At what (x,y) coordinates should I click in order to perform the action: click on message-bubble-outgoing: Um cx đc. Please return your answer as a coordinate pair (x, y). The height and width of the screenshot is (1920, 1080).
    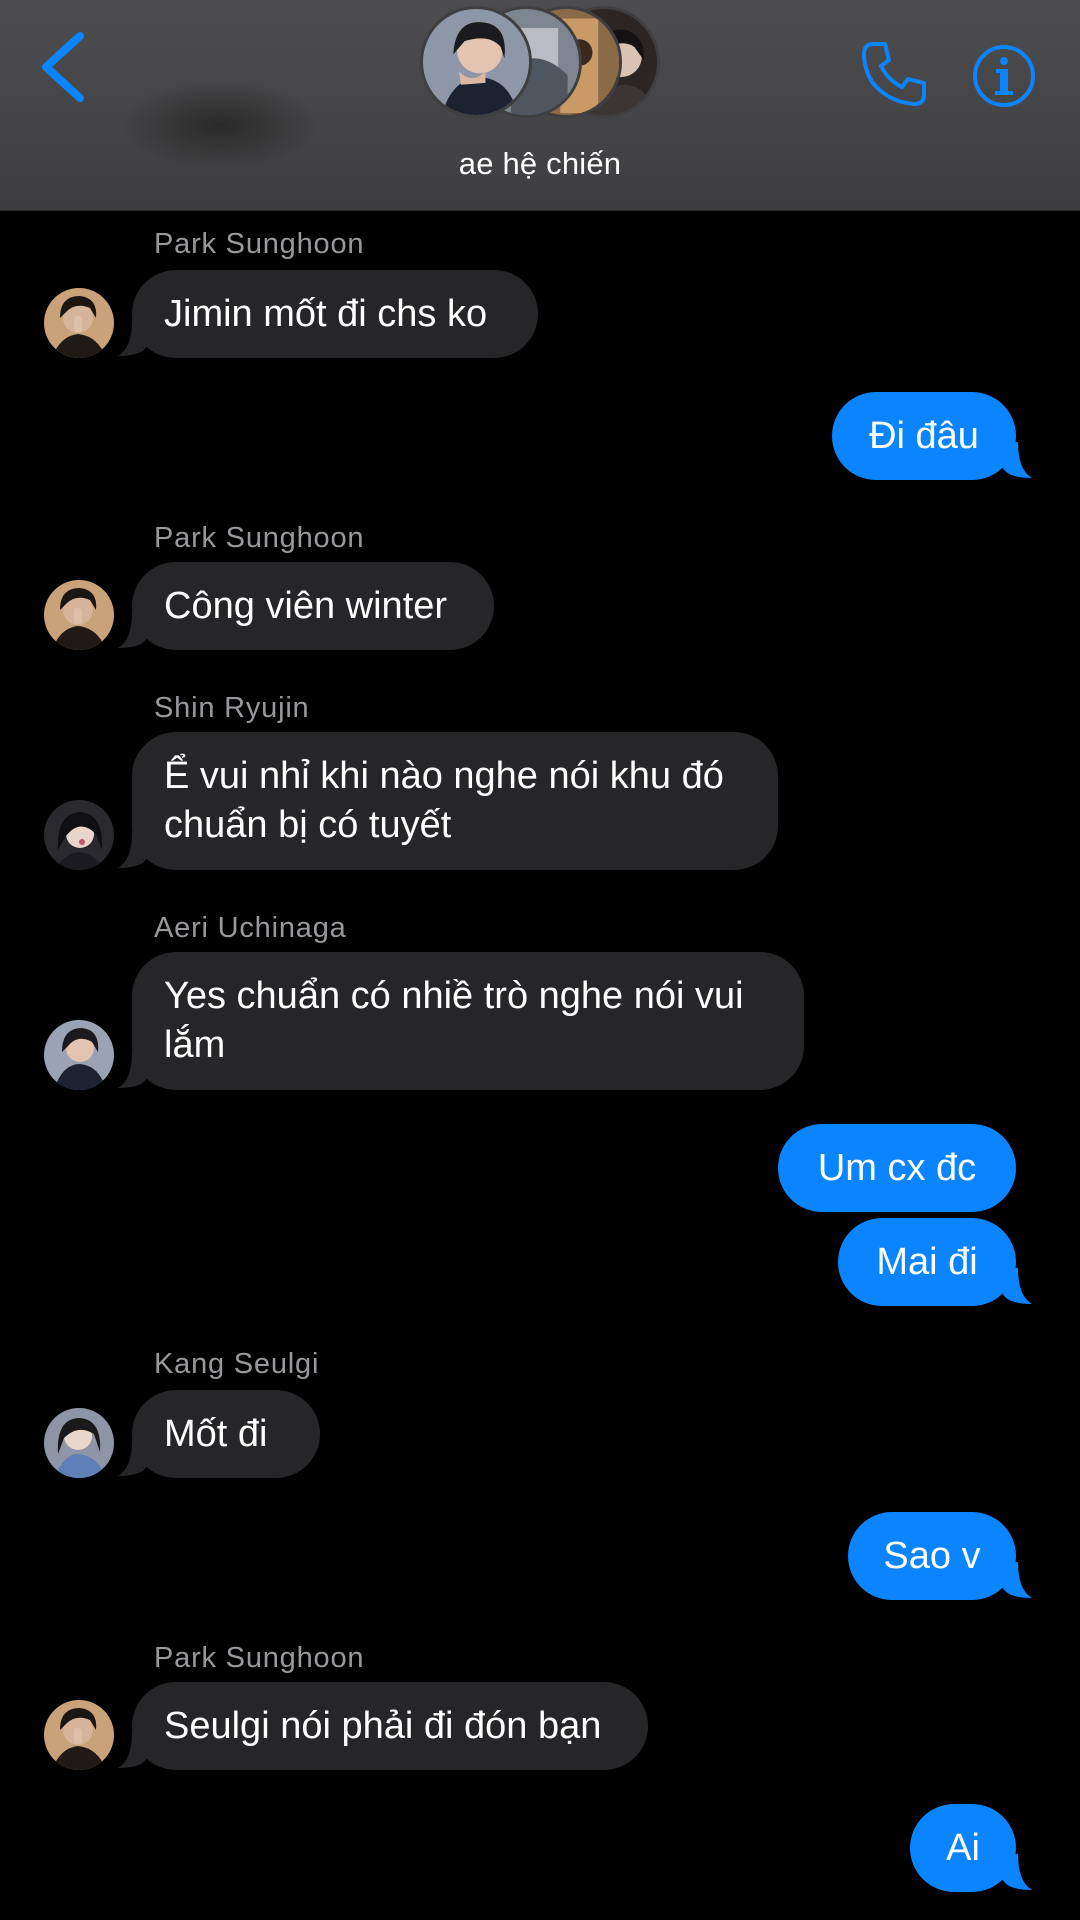
    Looking at the image, I should click on (897, 1168).